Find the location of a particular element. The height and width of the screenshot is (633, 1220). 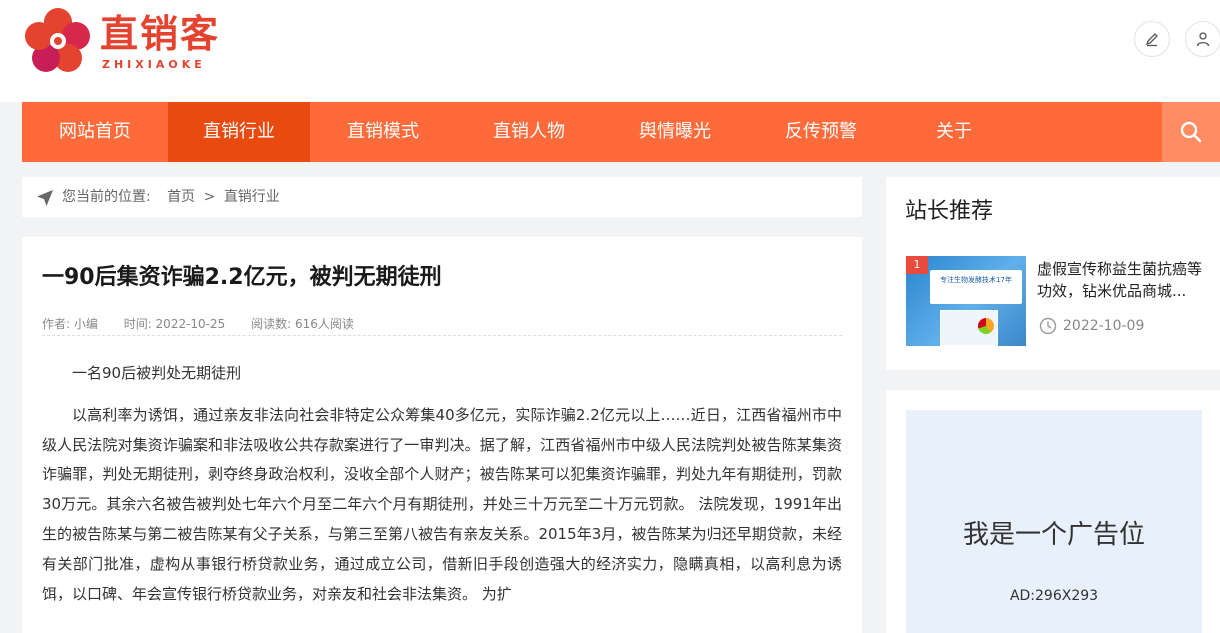

article-author: 作者: 小编 is located at coordinates (70, 324).